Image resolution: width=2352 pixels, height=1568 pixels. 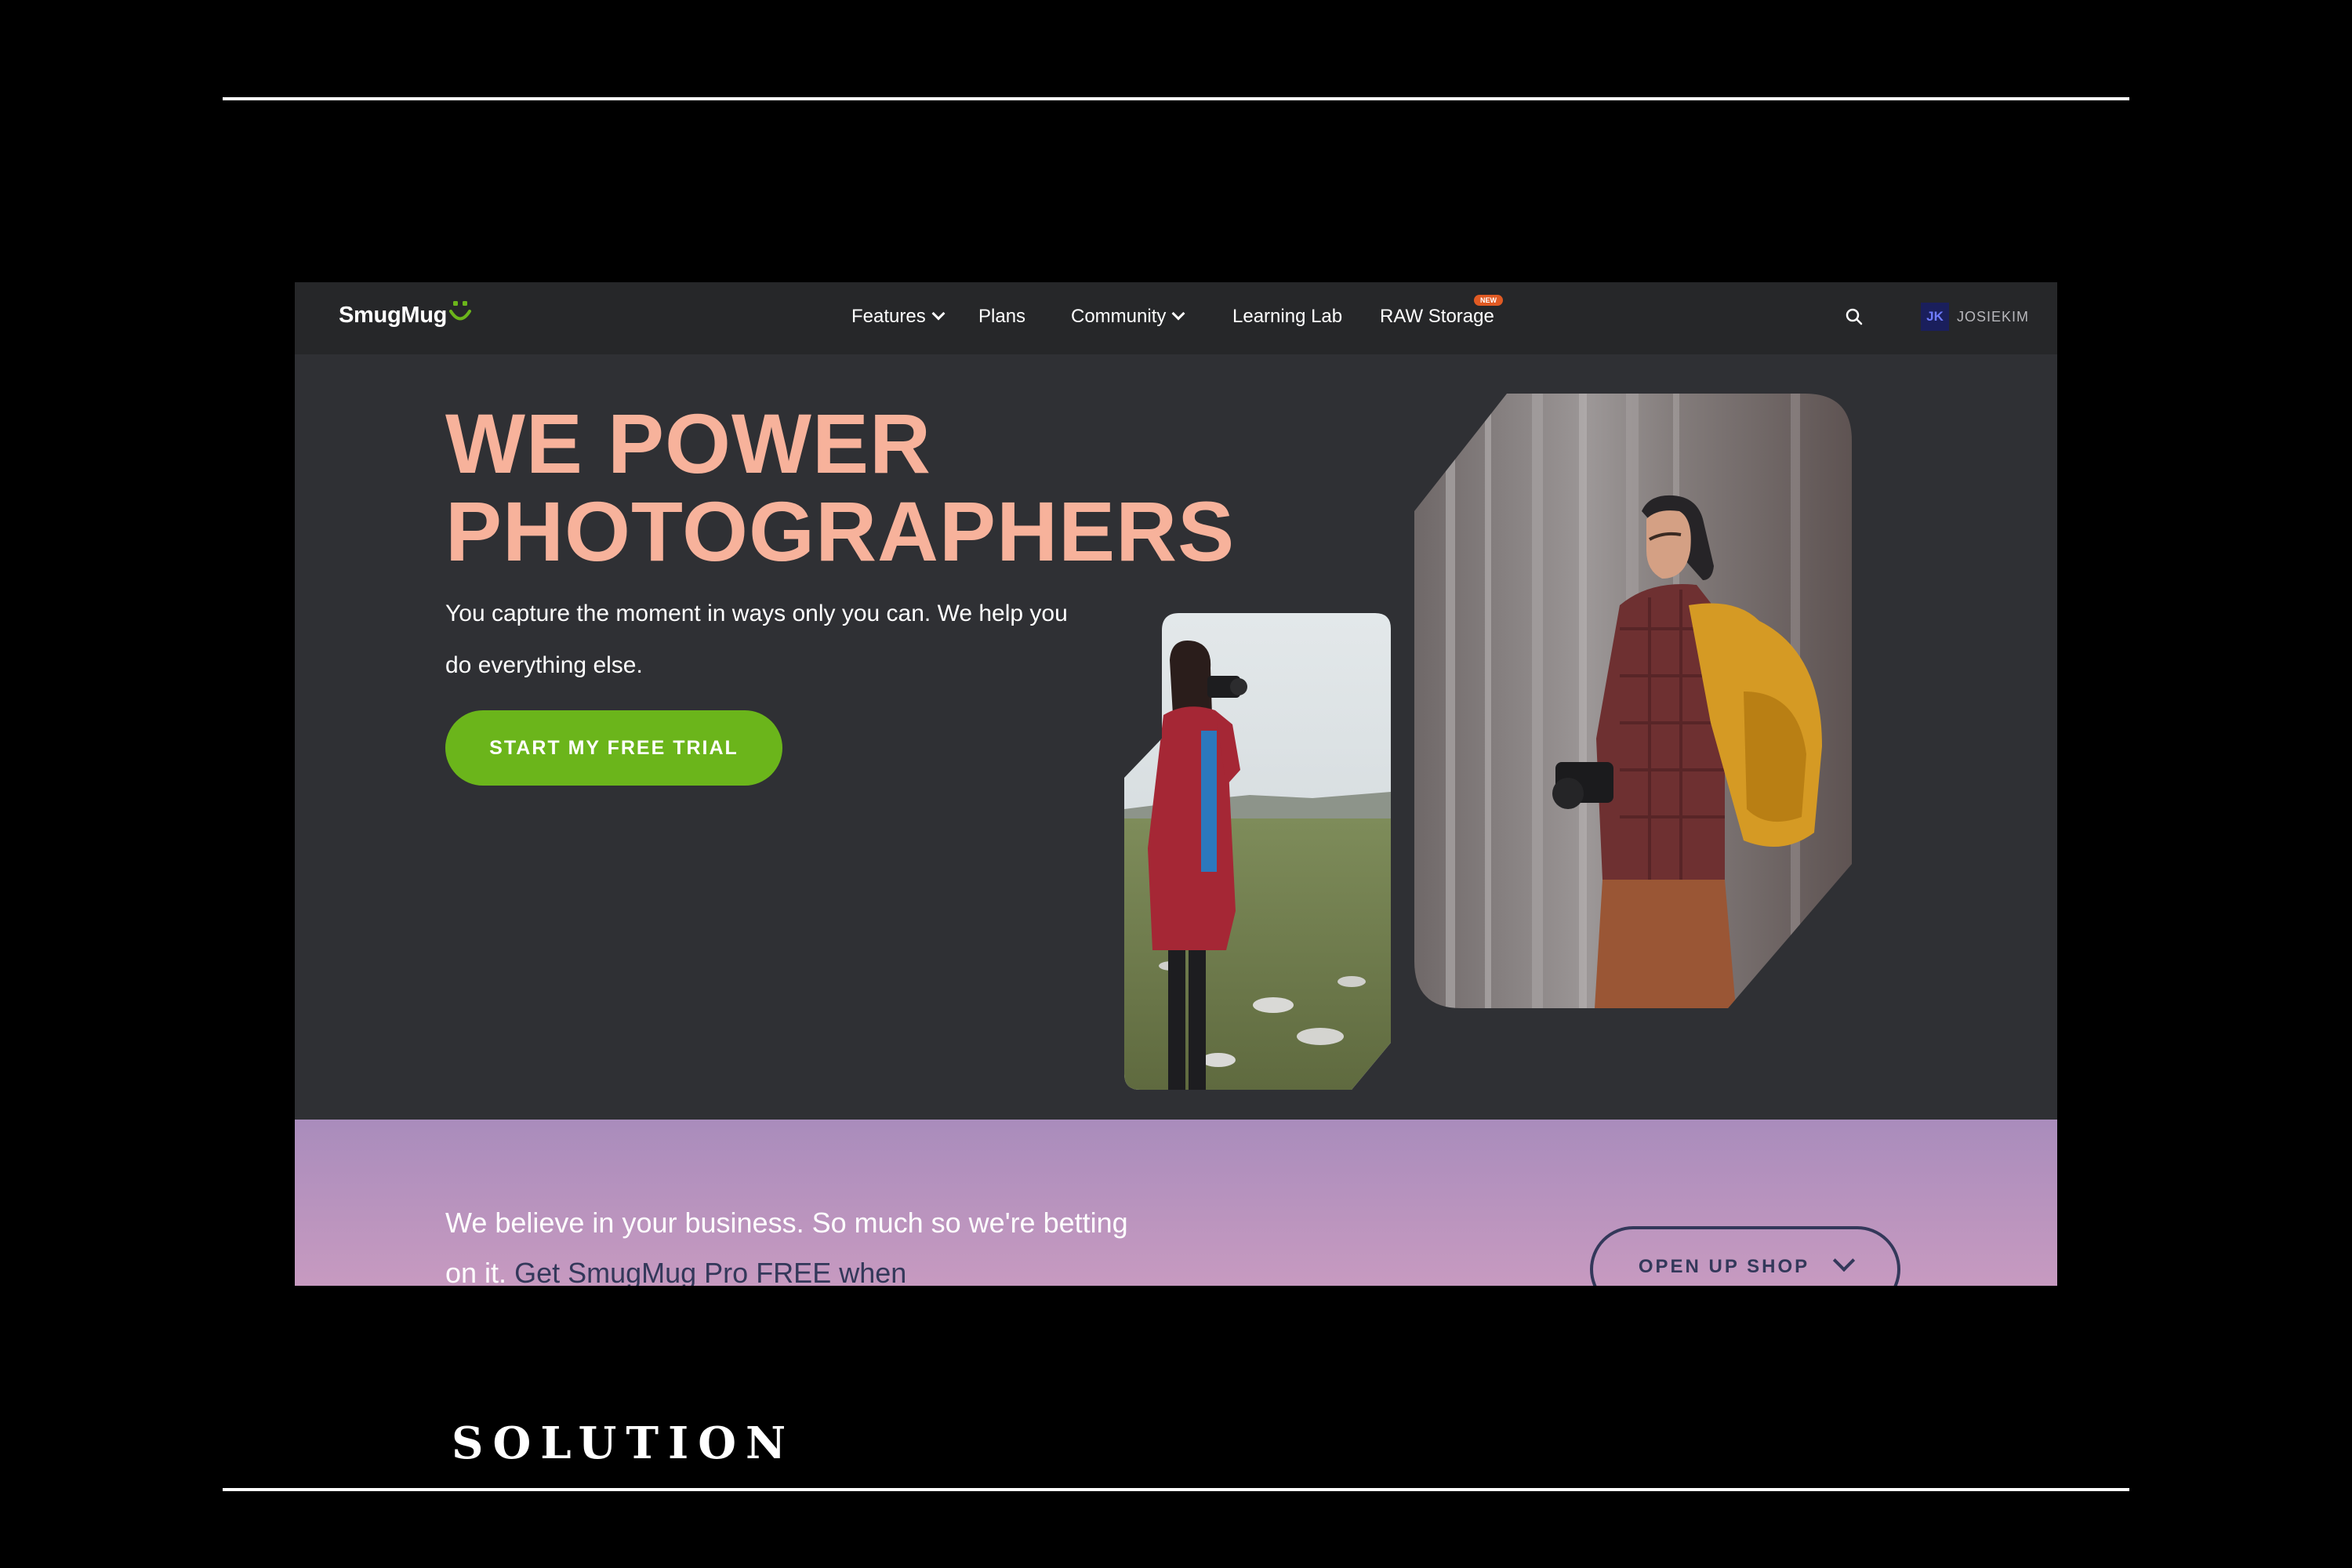 I want to click on nav-learning-lab: Learning Lab, so click(x=1287, y=317).